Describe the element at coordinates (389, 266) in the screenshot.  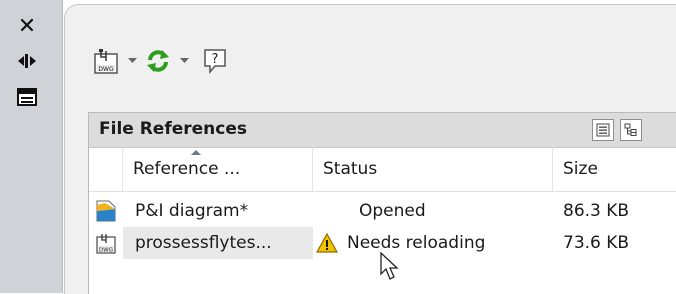
I see `mouse-pointer-icon` at that location.